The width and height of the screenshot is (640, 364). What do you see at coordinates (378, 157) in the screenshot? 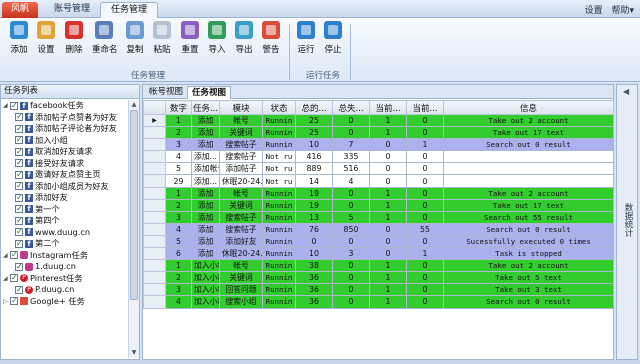
I see `table-row: 4 添加... 搜索帖子 Not ru 416 335 0 0` at bounding box center [378, 157].